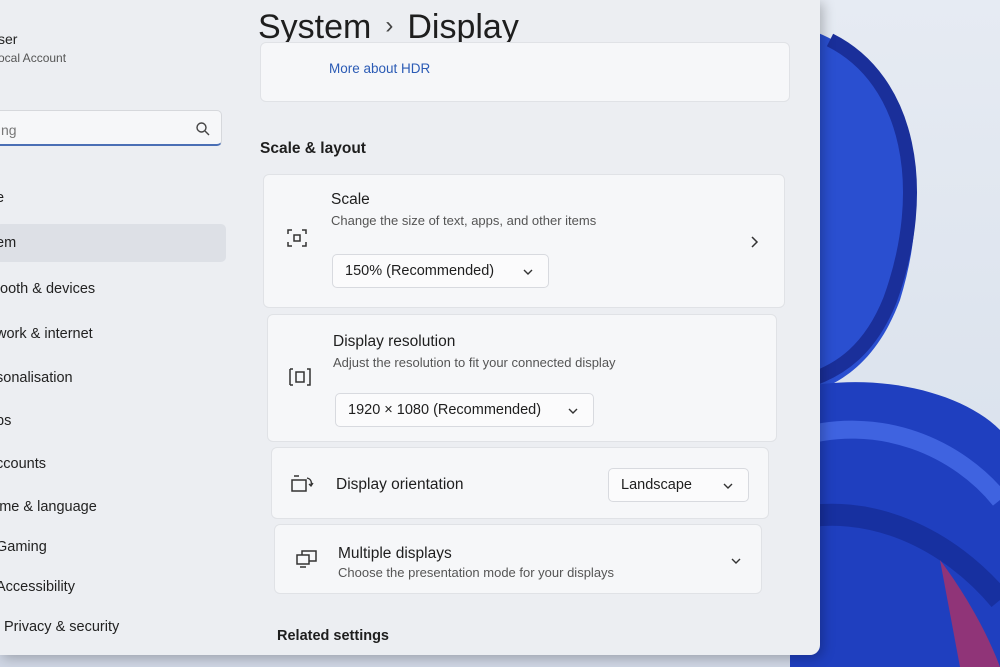 The height and width of the screenshot is (667, 1000). What do you see at coordinates (113, 421) in the screenshot?
I see `sidebar-item-apps: ps` at bounding box center [113, 421].